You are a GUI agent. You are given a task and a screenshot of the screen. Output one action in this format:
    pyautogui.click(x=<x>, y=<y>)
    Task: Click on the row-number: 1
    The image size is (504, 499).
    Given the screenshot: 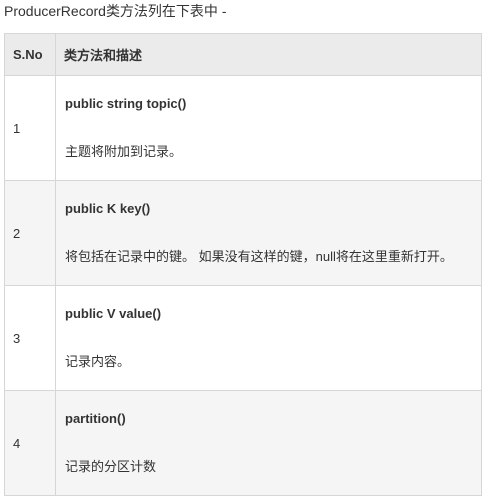 What is the action you would take?
    pyautogui.click(x=30, y=128)
    